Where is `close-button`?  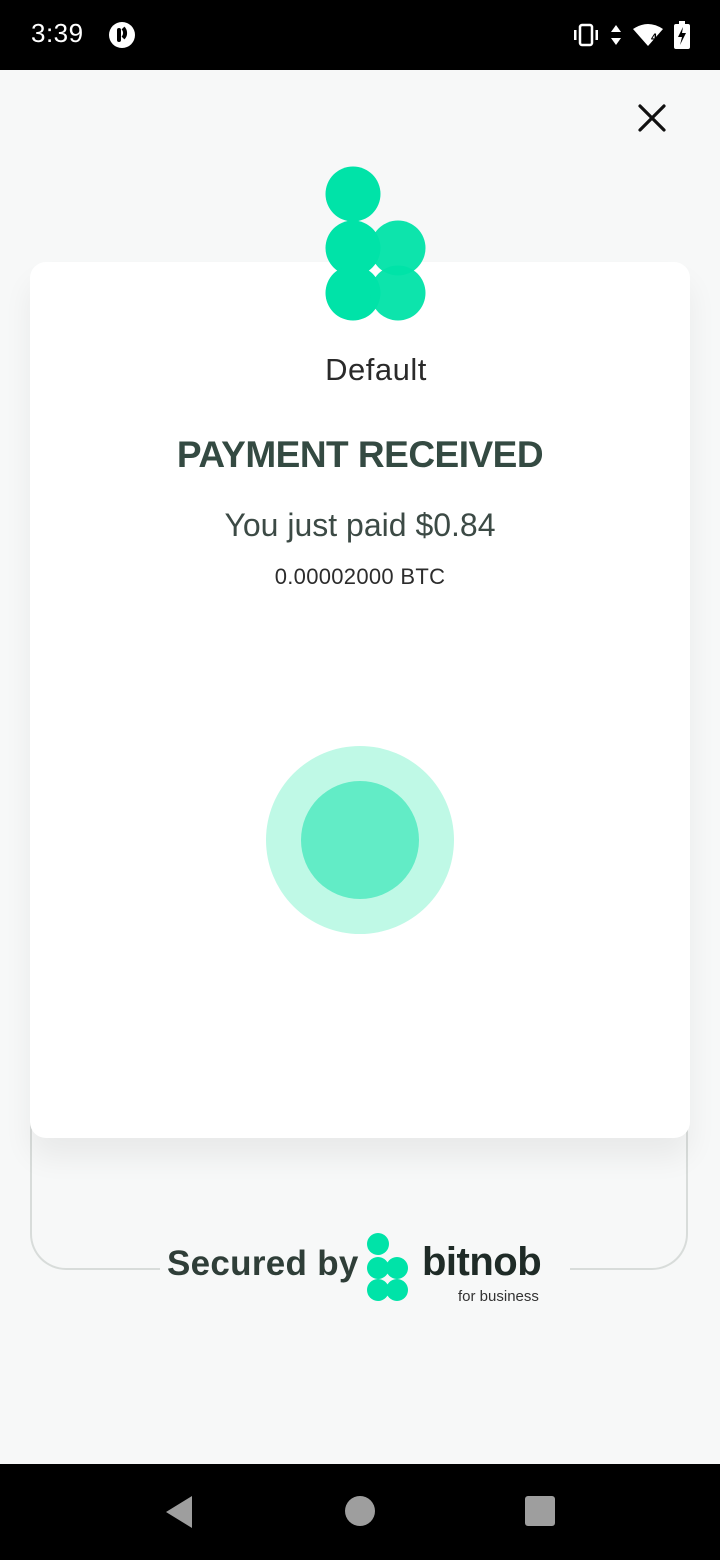 close-button is located at coordinates (652, 118).